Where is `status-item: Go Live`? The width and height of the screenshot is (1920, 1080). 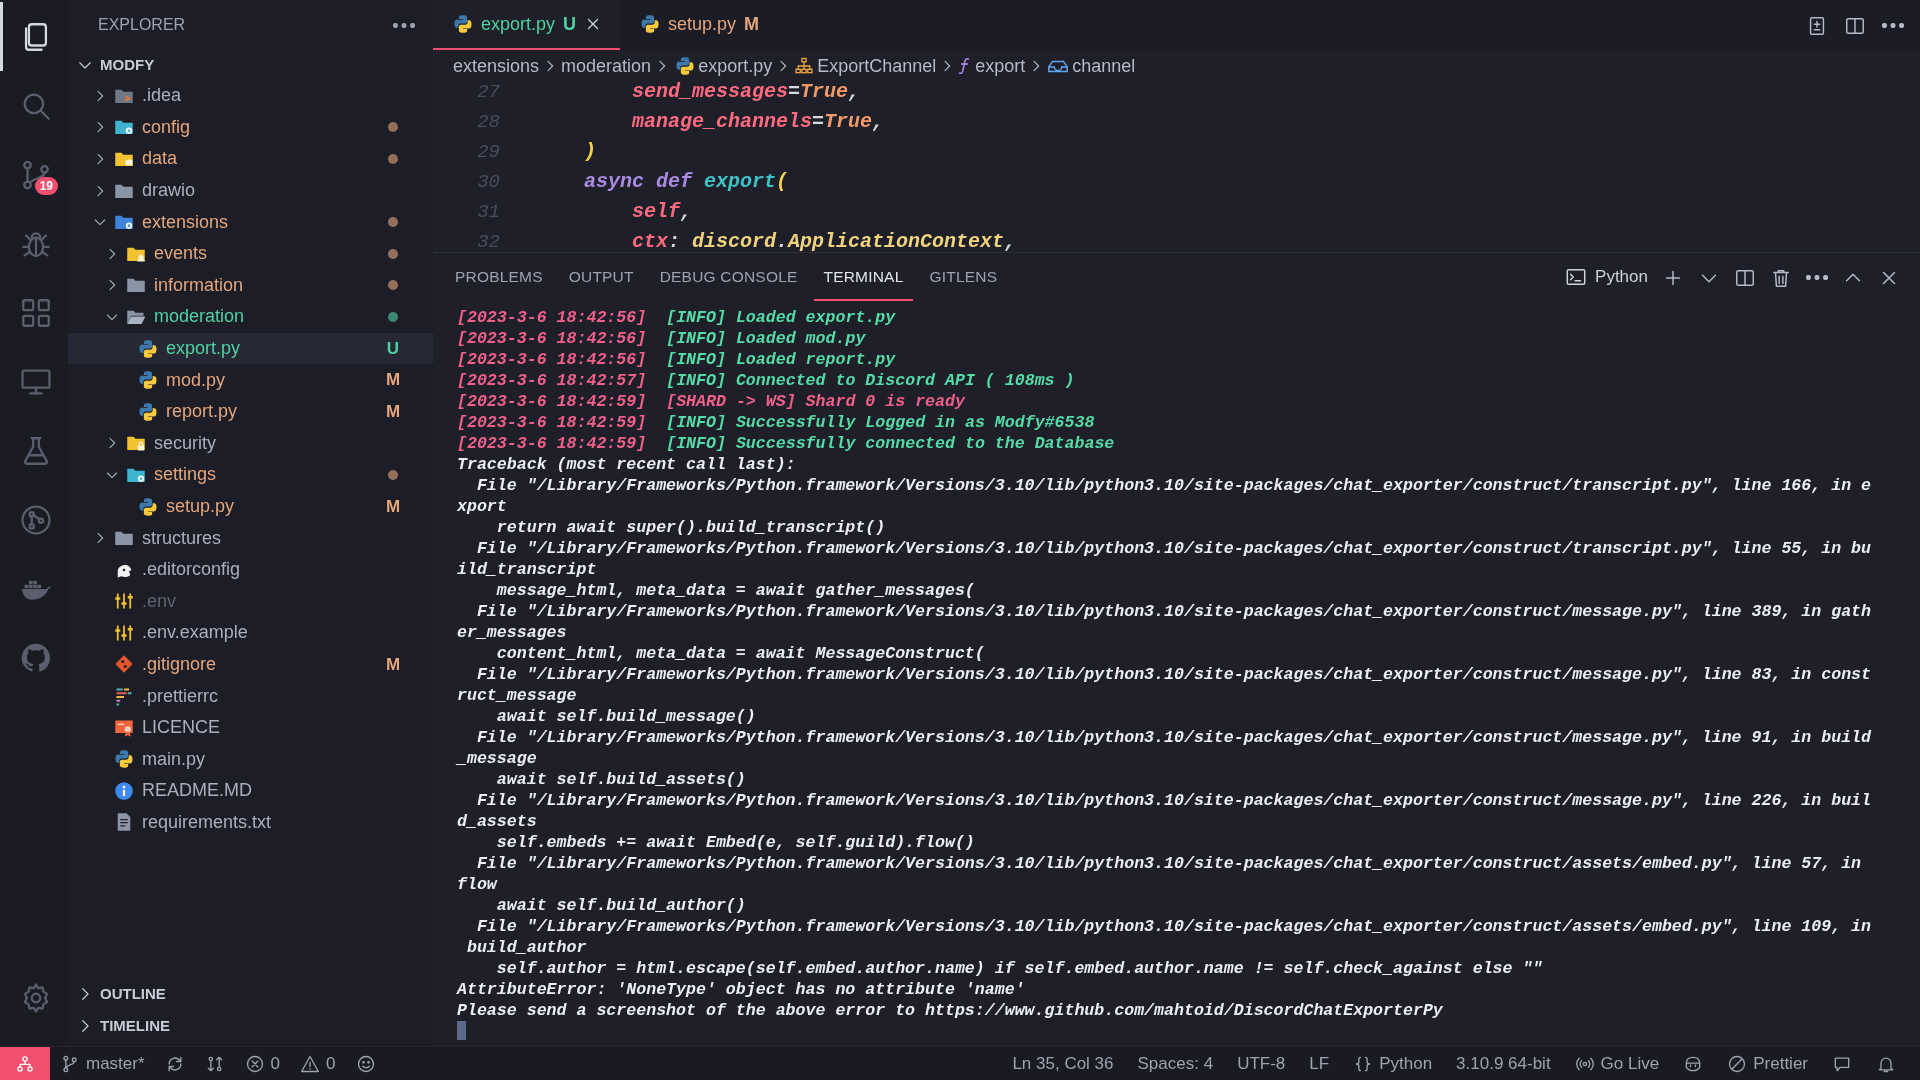 status-item: Go Live is located at coordinates (1617, 1063).